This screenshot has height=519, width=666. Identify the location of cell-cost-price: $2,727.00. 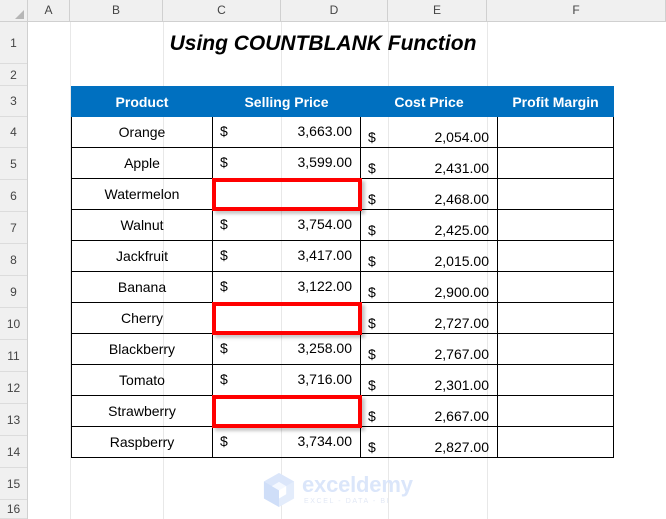
(429, 318).